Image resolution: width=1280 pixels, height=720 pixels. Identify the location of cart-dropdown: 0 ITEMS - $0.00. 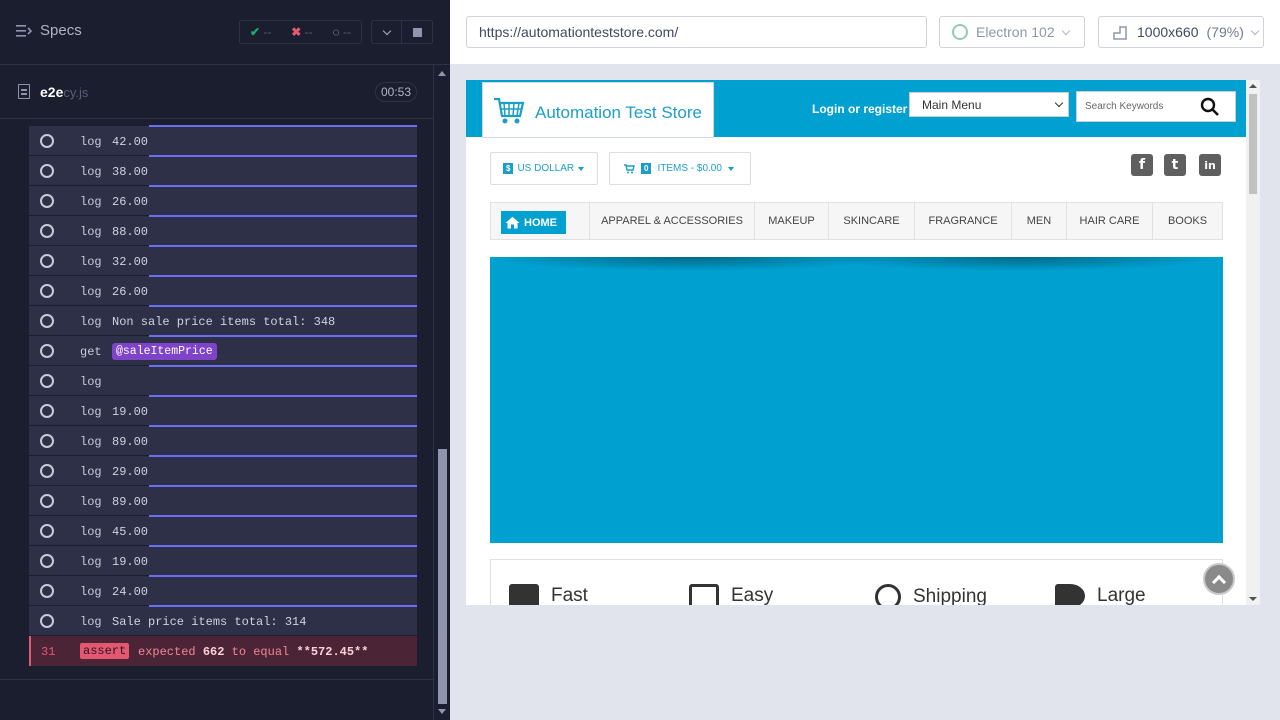
(680, 168).